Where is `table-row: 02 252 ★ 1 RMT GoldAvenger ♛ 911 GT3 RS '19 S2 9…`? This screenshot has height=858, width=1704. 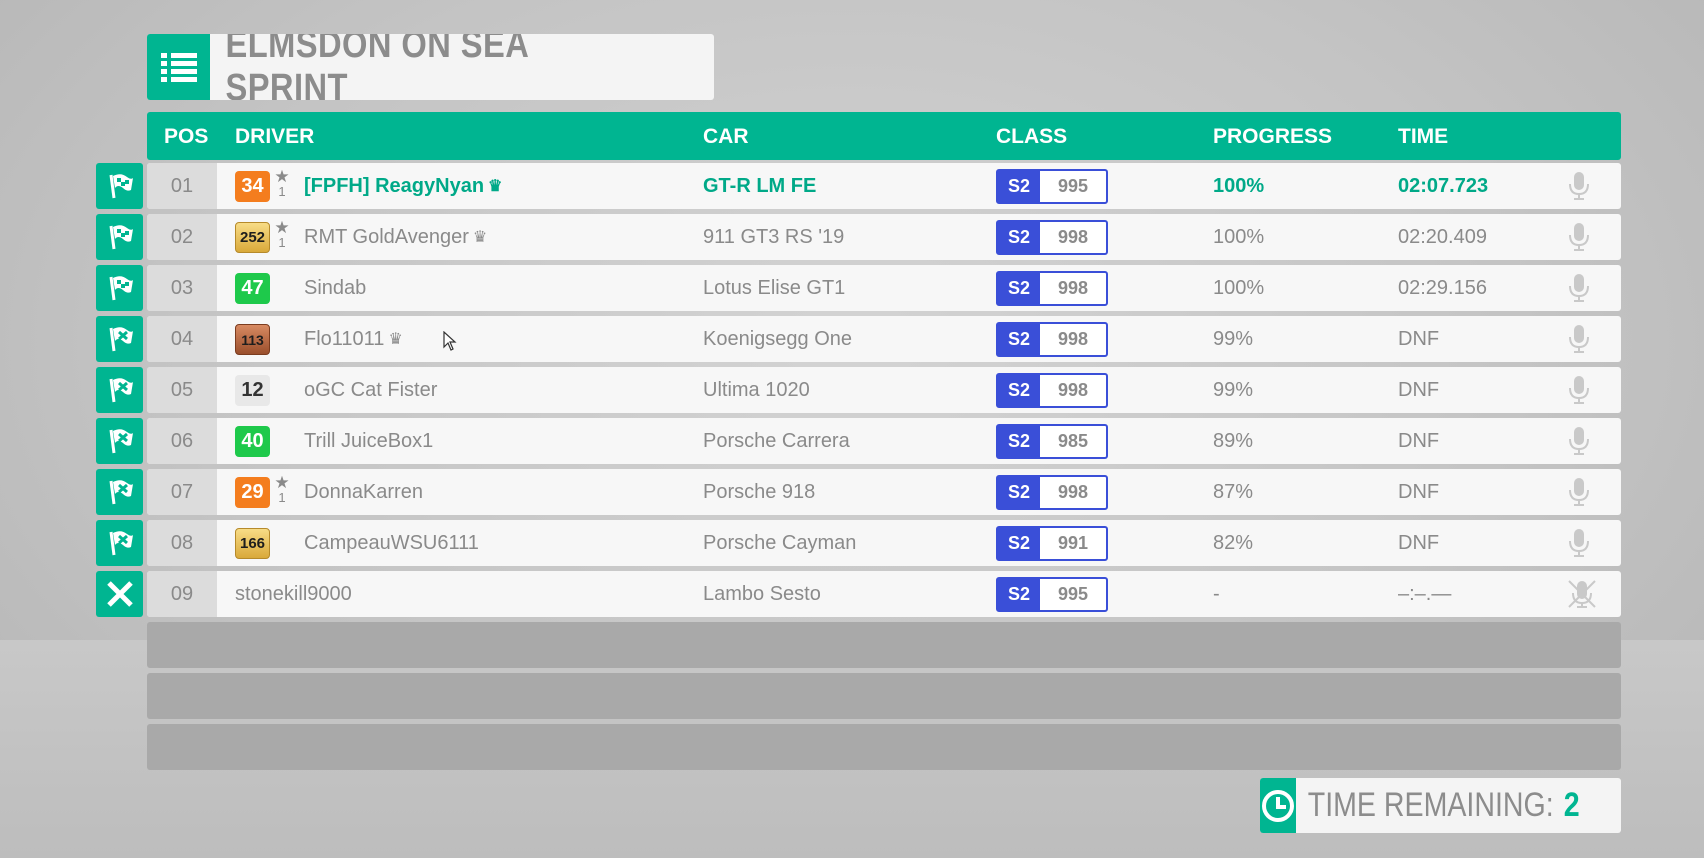
table-row: 02 252 ★ 1 RMT GoldAvenger ♛ 911 GT3 RS '19 S2 9… is located at coordinates (884, 237).